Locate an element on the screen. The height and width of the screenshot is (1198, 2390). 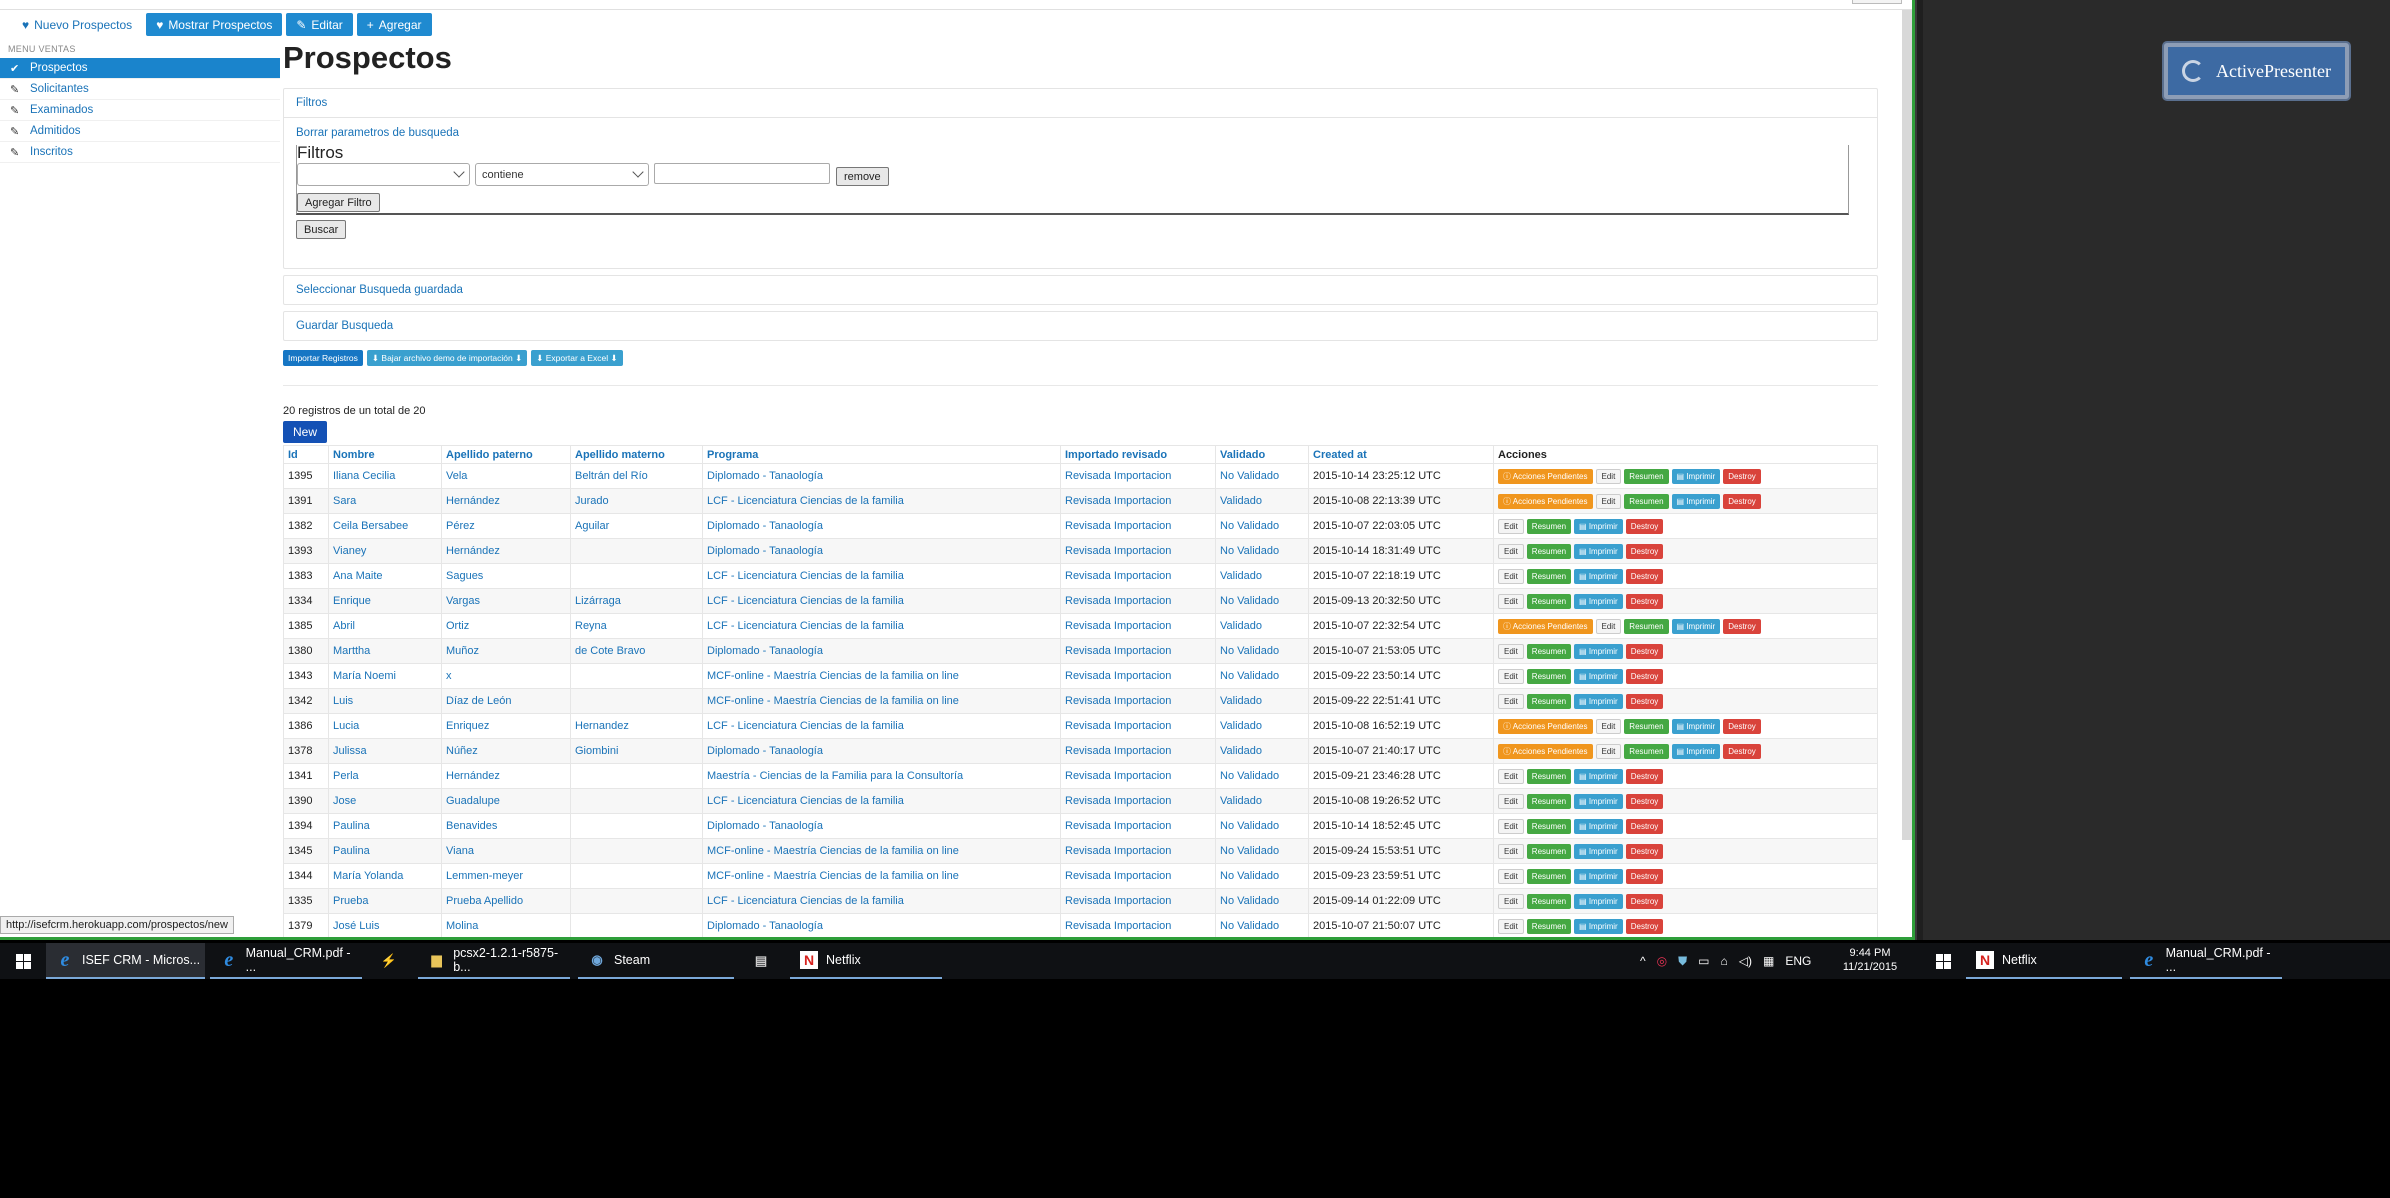
select-saved-search-link: Seleccionar Busqueda guardada is located at coordinates (1080, 290).